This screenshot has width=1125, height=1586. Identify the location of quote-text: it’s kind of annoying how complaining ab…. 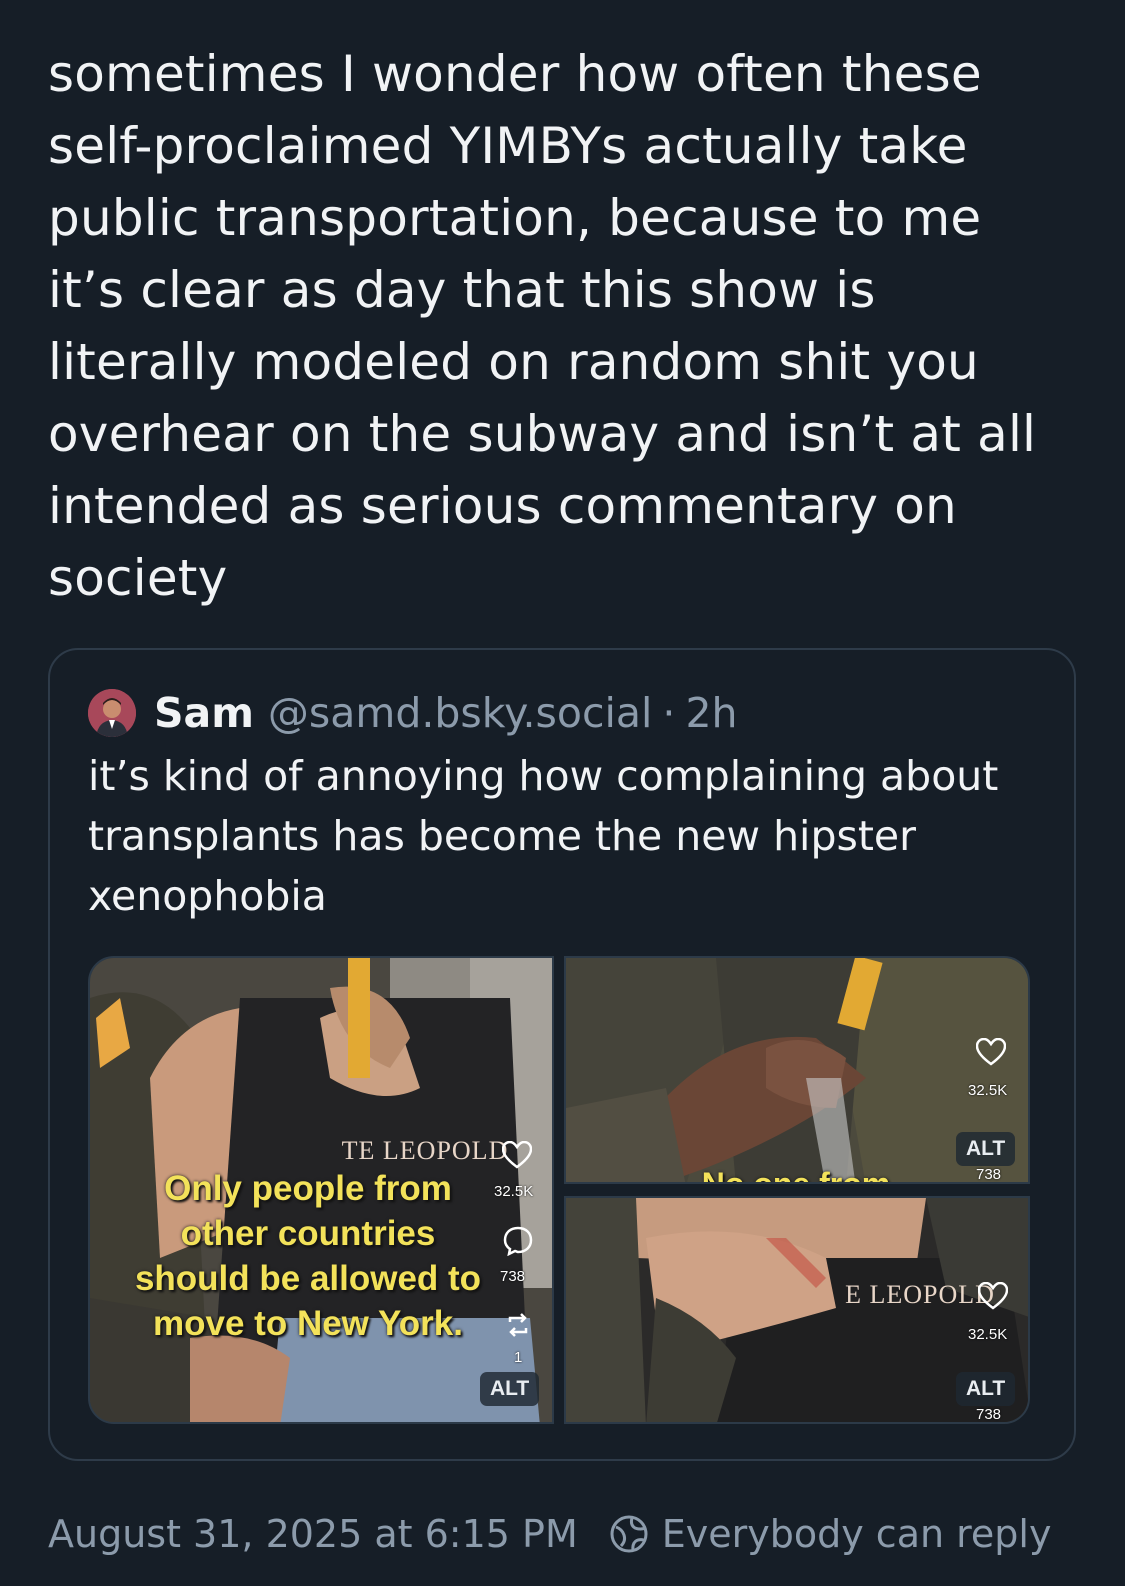
(543, 836).